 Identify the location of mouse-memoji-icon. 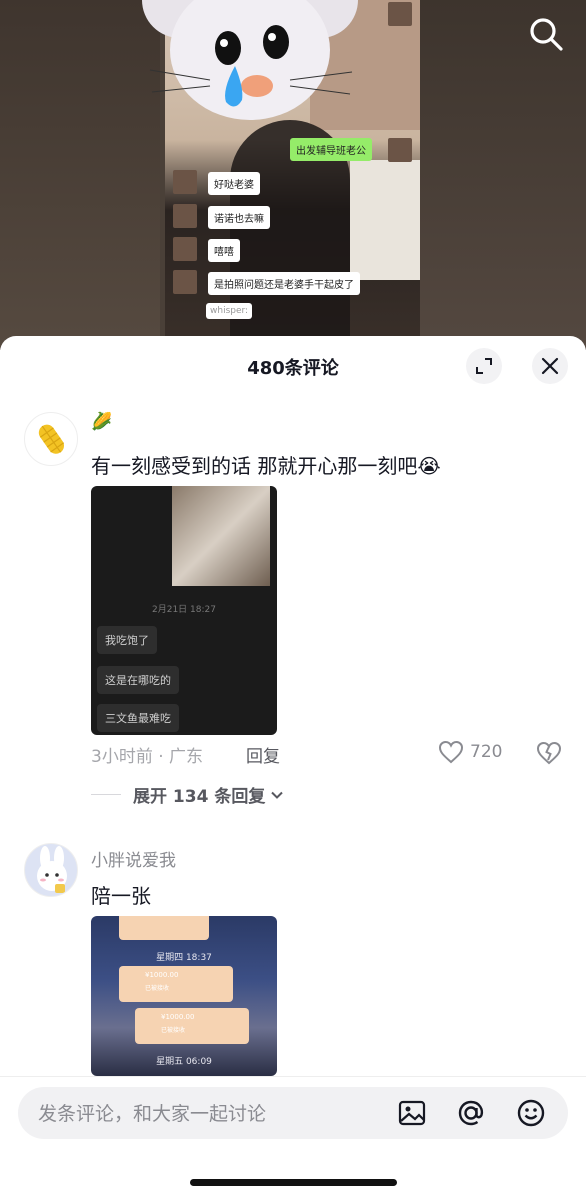
(250, 60).